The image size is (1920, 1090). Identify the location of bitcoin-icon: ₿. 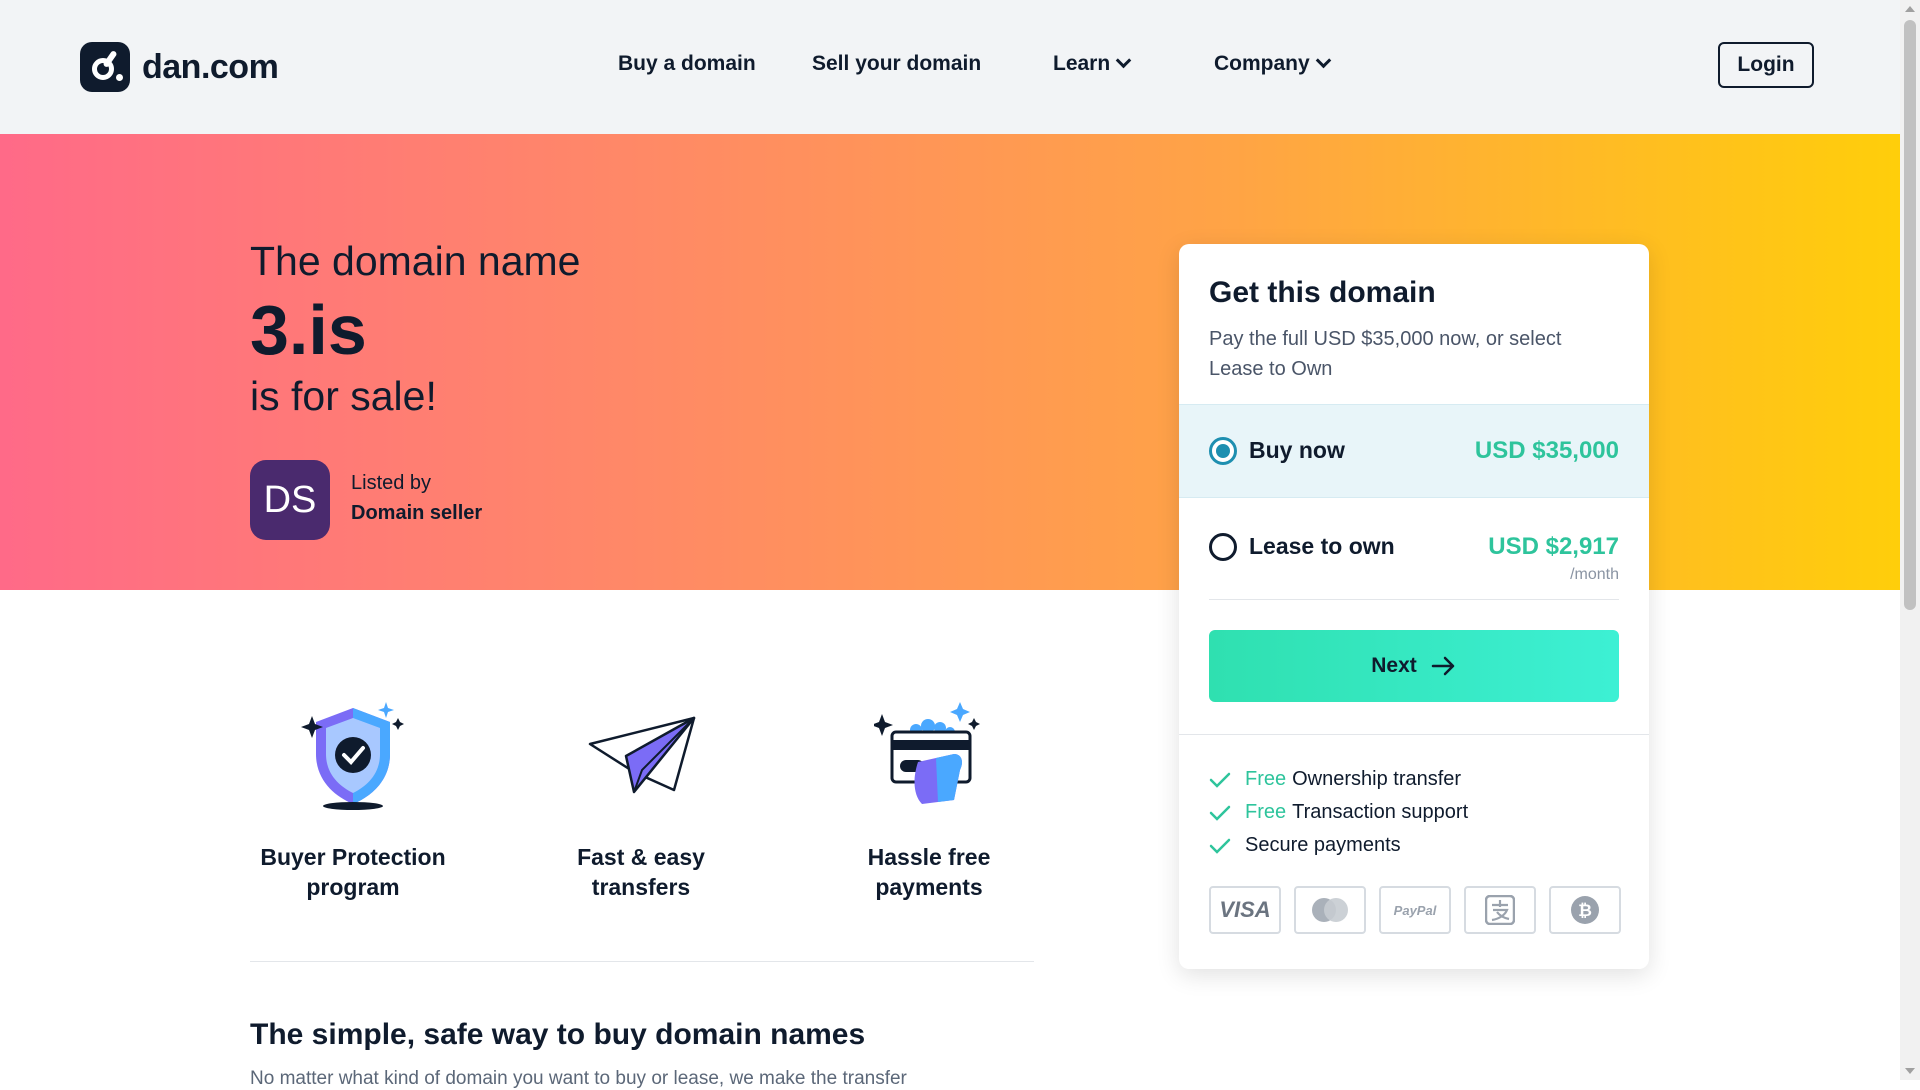
(1585, 910).